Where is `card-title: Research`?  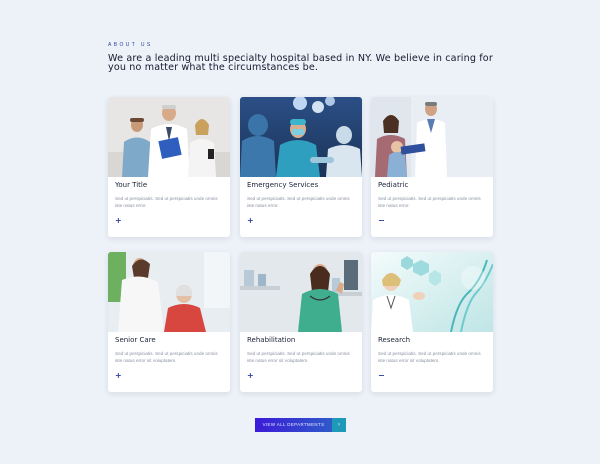
card-title: Research is located at coordinates (394, 340).